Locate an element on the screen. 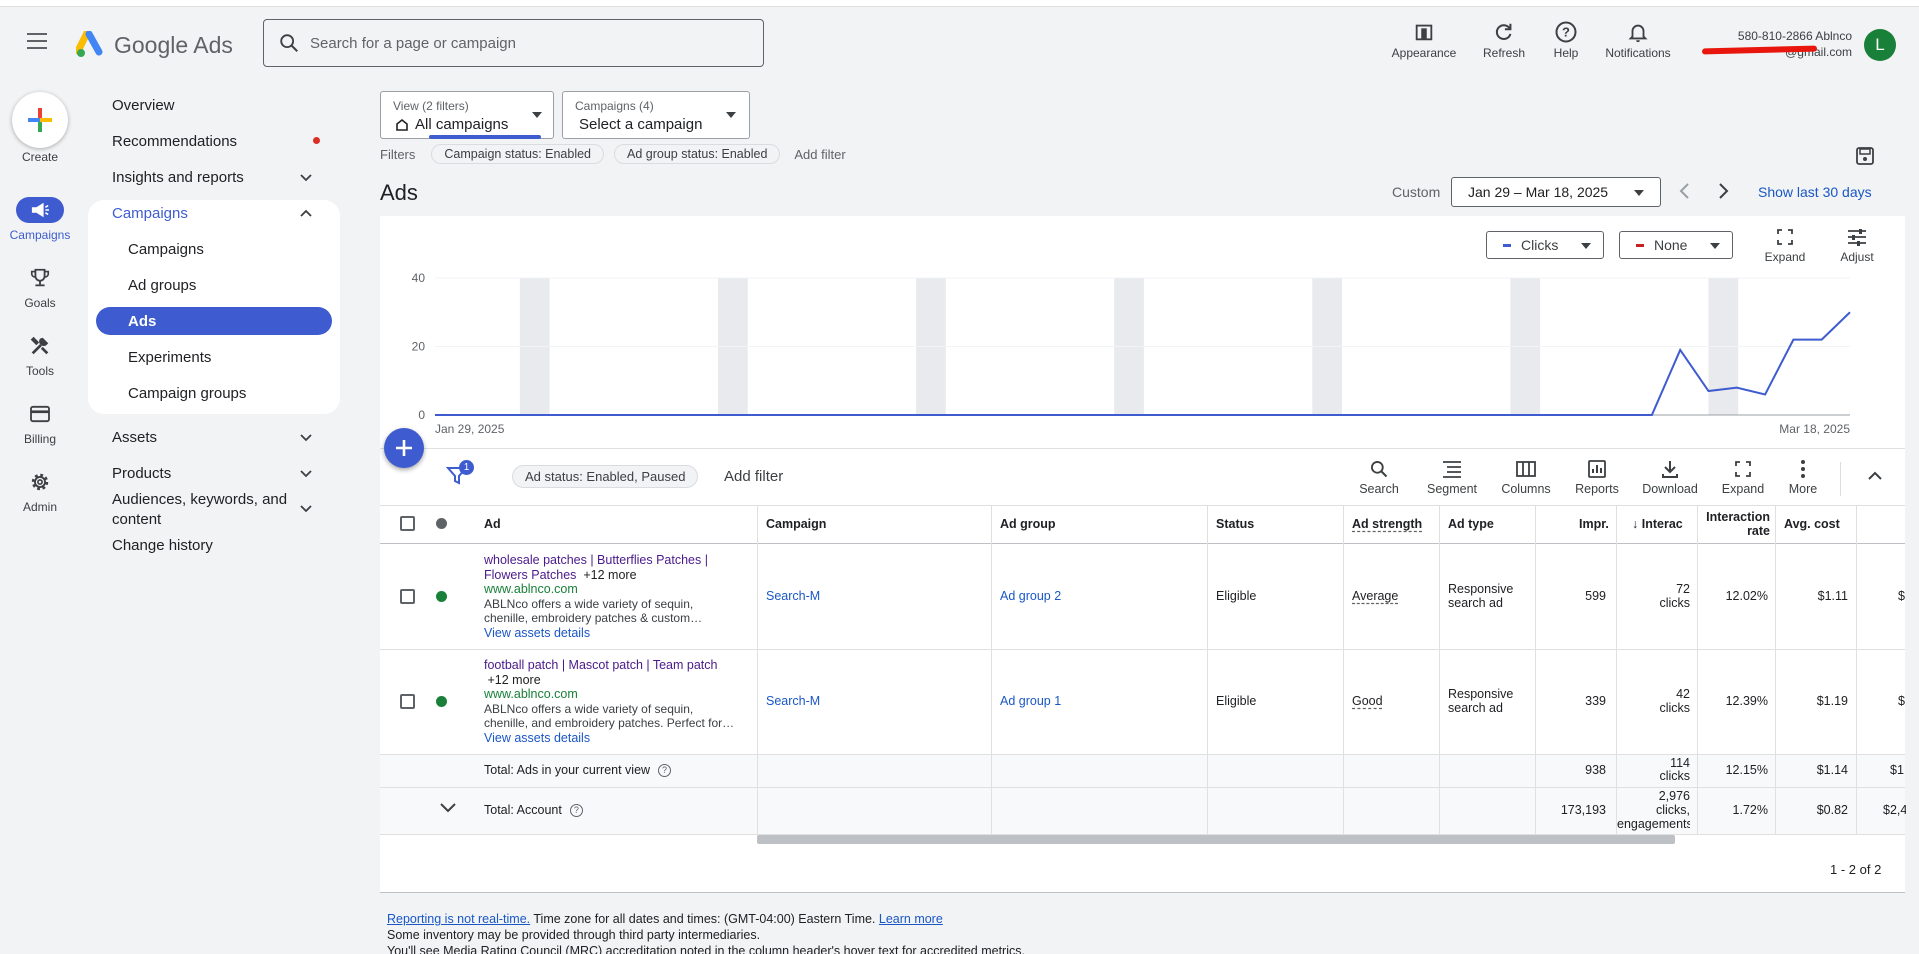 Image resolution: width=1919 pixels, height=954 pixels. nav-overview: Overview is located at coordinates (143, 105).